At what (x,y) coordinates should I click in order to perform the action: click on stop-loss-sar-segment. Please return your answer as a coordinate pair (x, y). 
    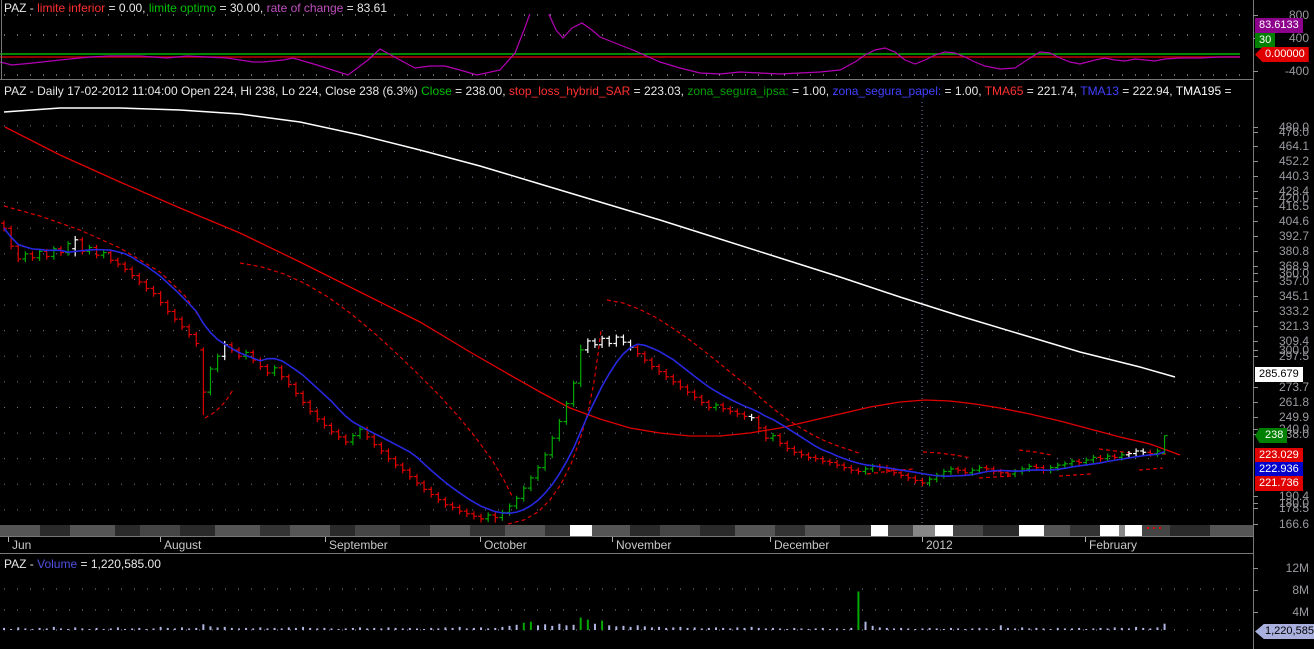
    Looking at the image, I should click on (376, 379).